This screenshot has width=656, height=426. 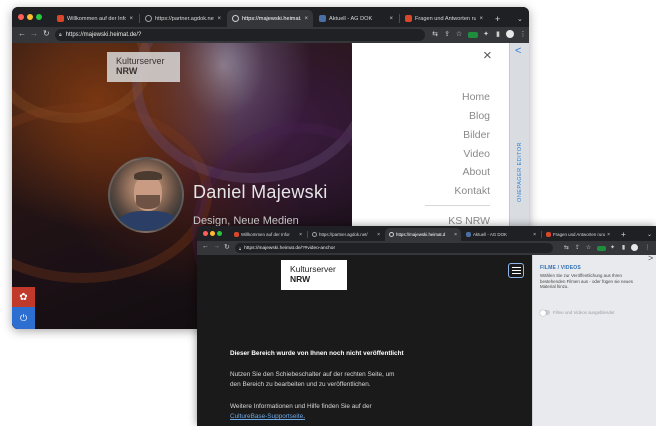 I want to click on gear-icon: ✿, so click(x=23, y=297).